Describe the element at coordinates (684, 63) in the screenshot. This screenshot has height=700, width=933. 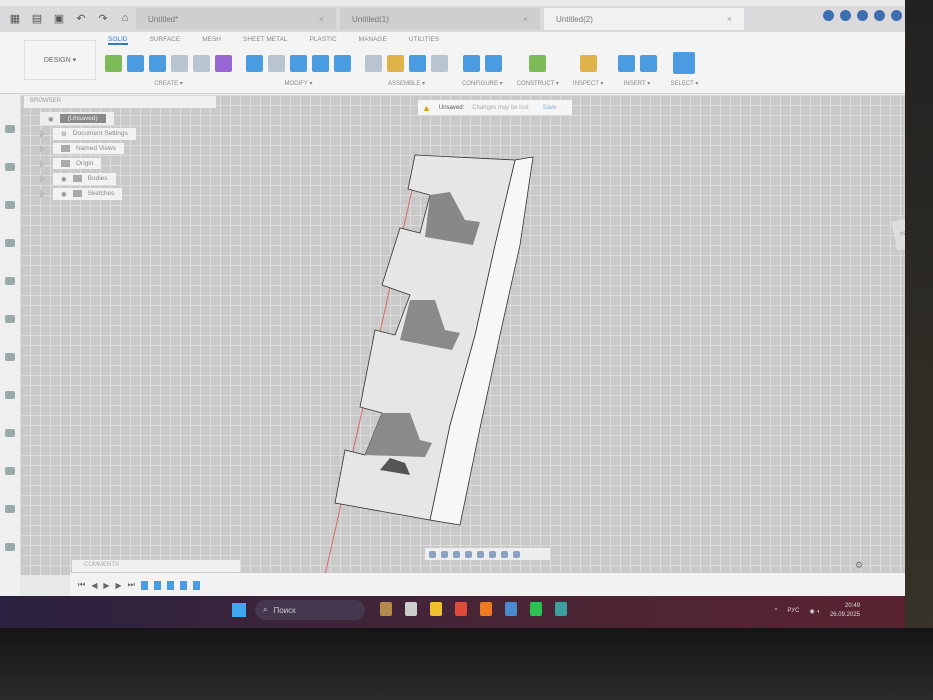
I see `select-cursor-icon` at that location.